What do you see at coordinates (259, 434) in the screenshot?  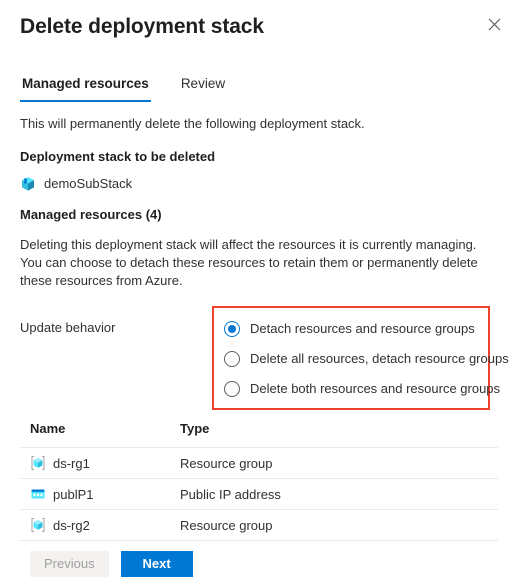 I see `table-header-row: Name Type` at bounding box center [259, 434].